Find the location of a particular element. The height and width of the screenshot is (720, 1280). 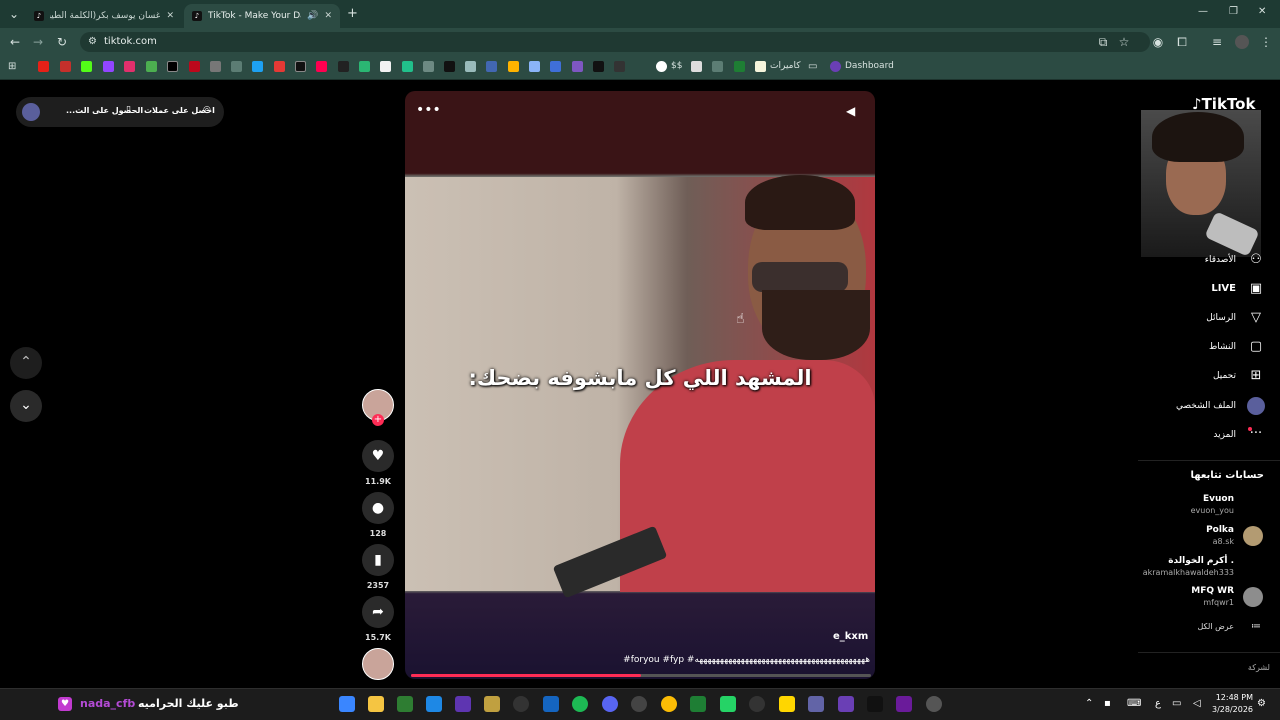

tray-app-icon: ▪ is located at coordinates (1107, 703).